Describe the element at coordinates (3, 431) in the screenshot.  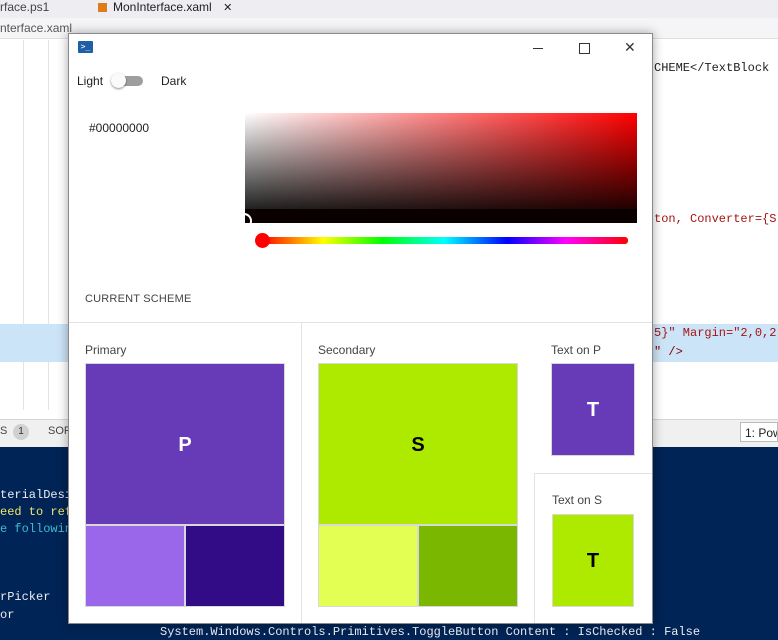
I see `problems-tab: S` at that location.